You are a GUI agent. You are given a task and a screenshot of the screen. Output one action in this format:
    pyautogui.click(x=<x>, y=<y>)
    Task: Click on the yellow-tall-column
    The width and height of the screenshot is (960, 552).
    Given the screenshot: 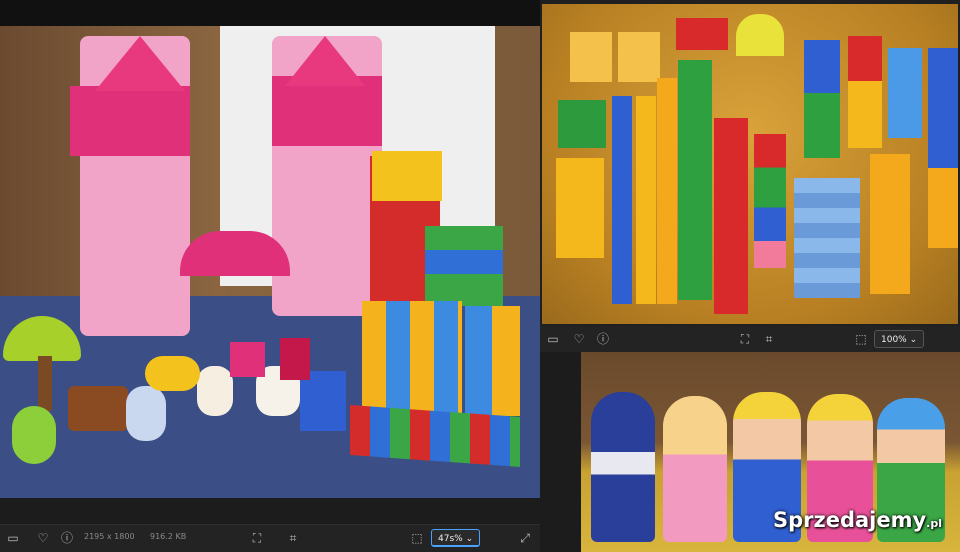 What is the action you would take?
    pyautogui.click(x=646, y=200)
    